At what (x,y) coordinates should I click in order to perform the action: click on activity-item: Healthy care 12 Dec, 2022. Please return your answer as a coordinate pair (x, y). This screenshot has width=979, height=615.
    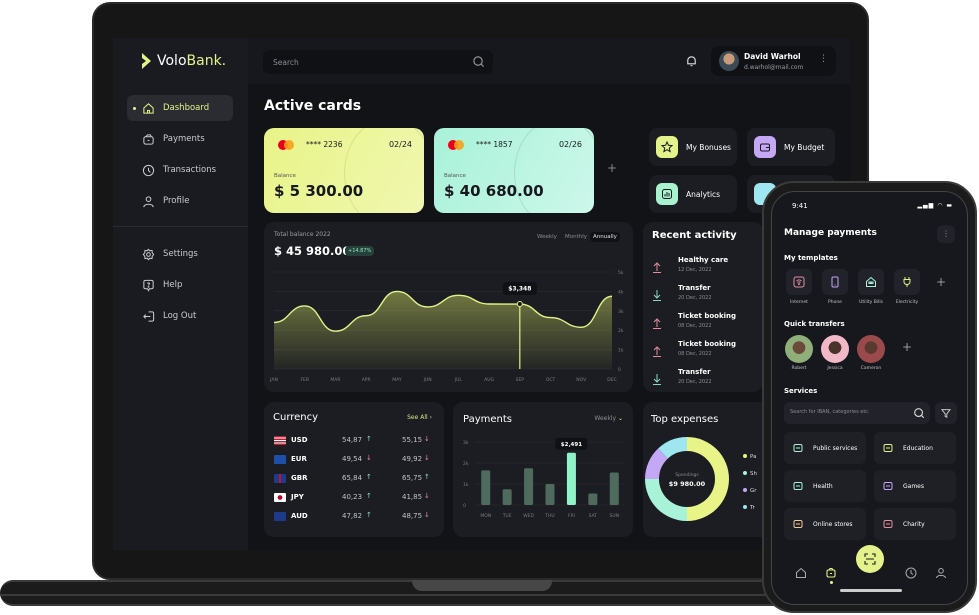
    Looking at the image, I should click on (702, 268).